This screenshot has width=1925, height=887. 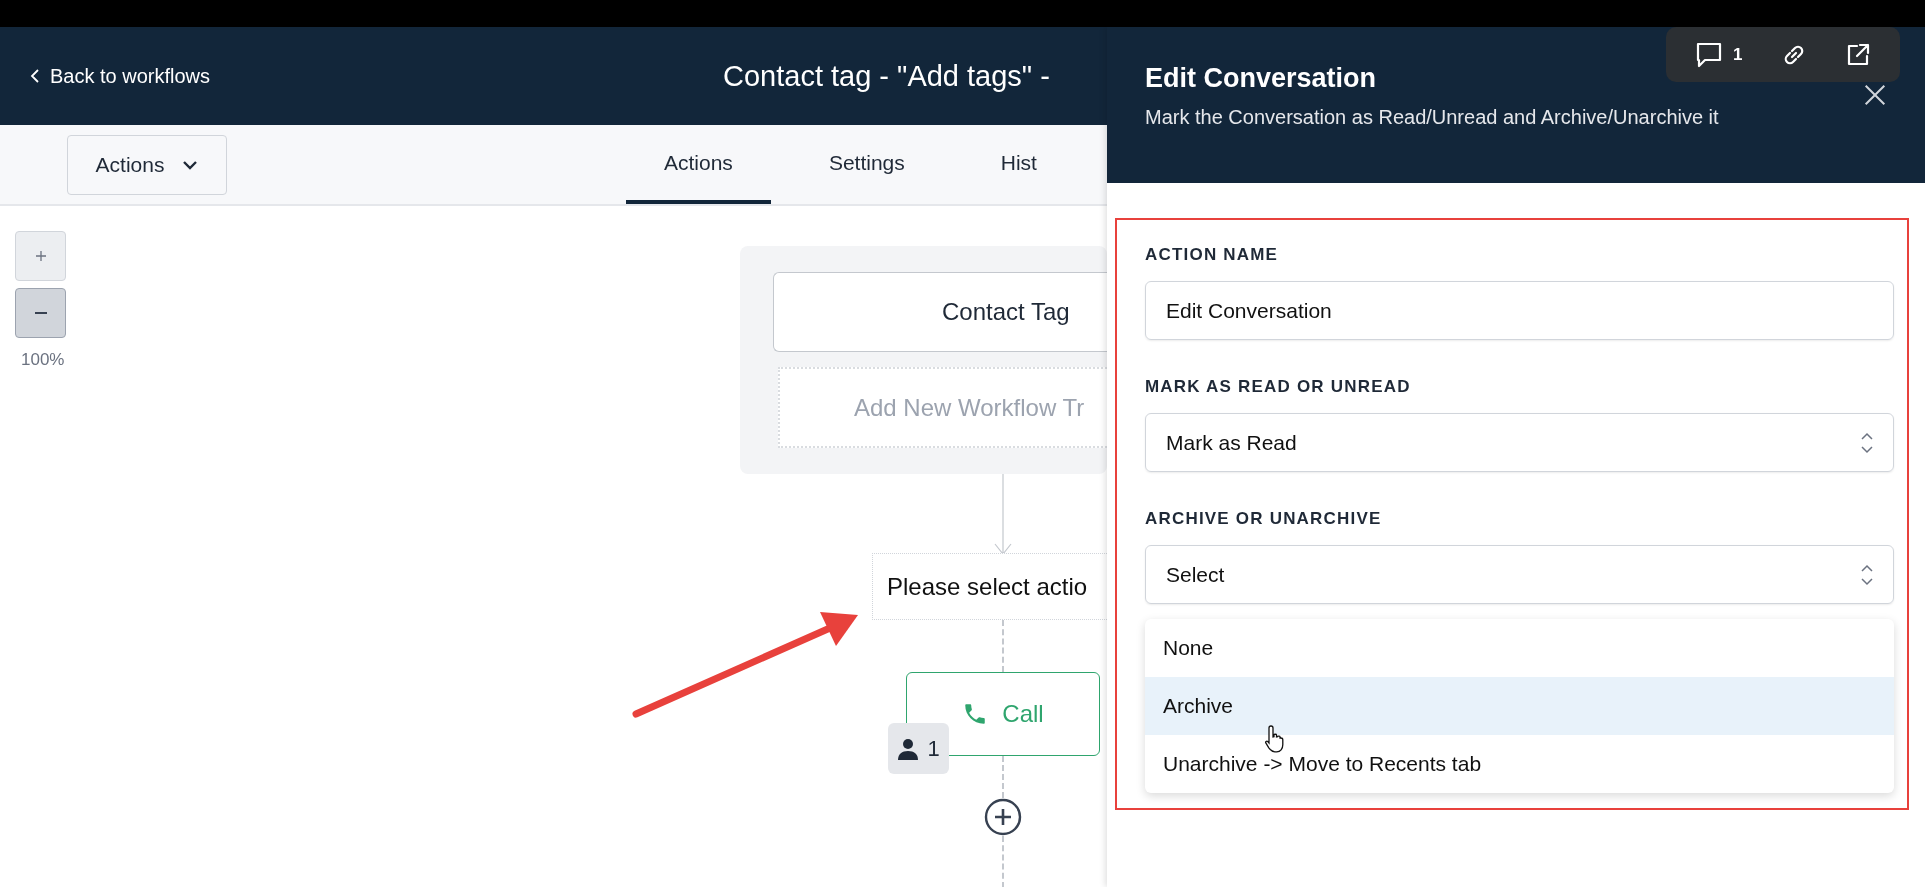 What do you see at coordinates (1519, 648) in the screenshot?
I see `dropdown-option: None` at bounding box center [1519, 648].